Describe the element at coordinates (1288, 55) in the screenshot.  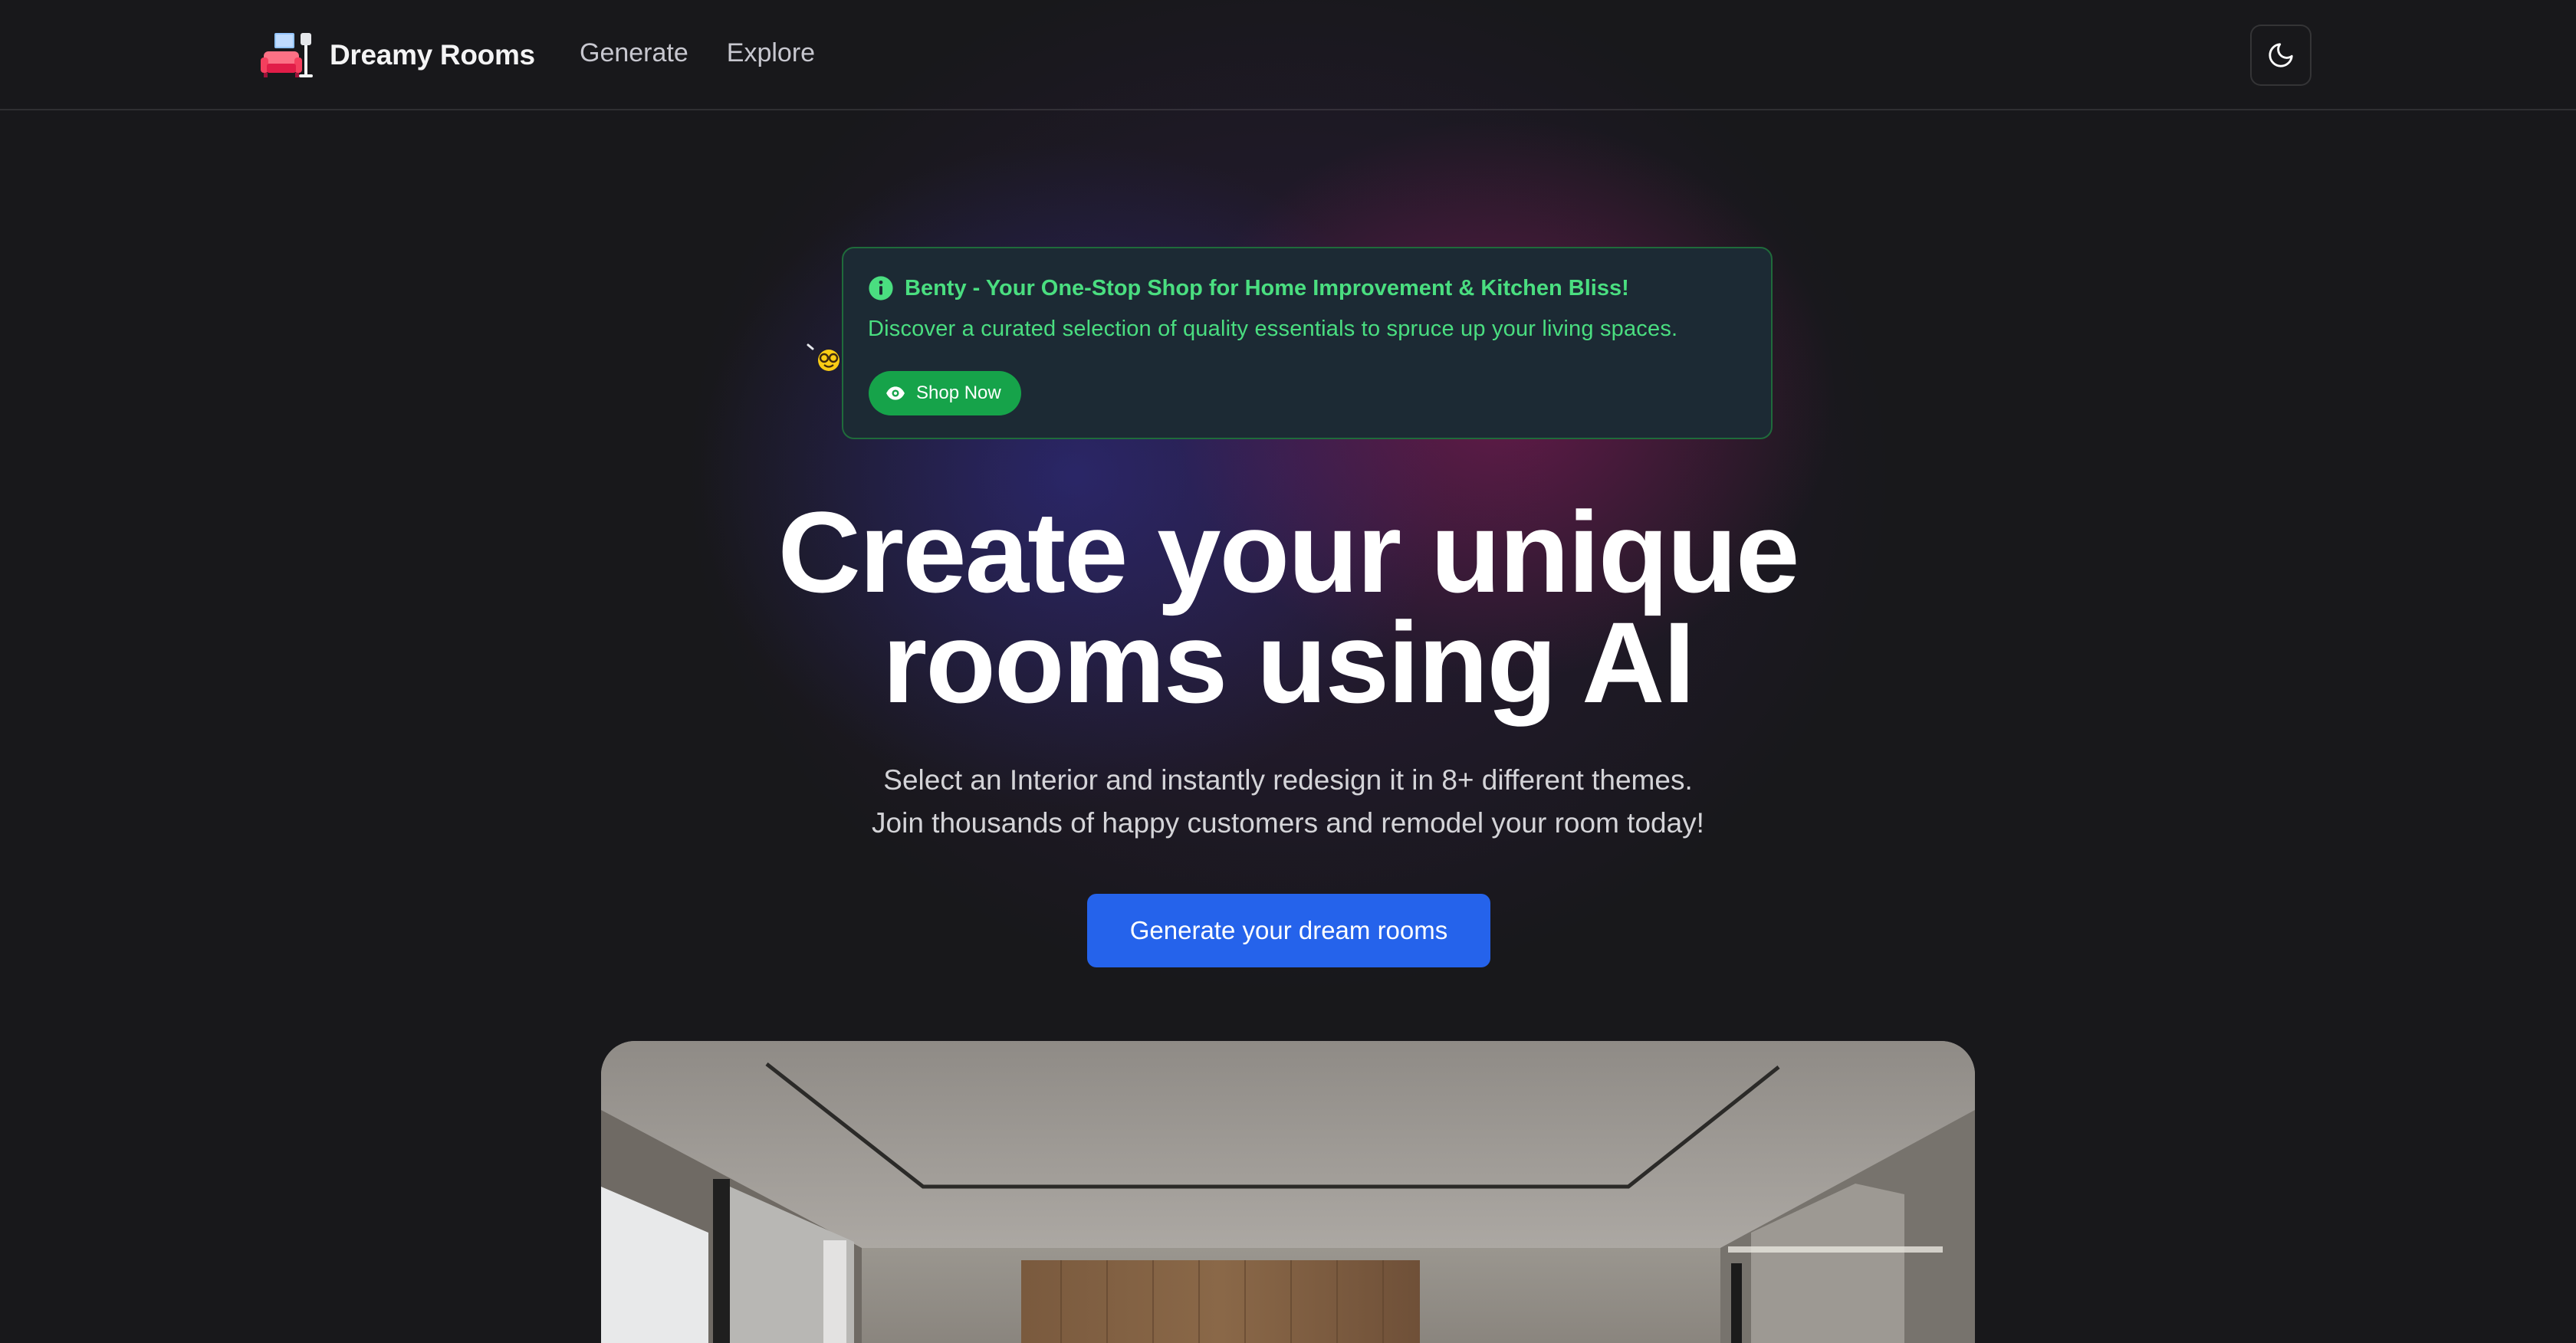
I see `top-navbar: Dreamy Rooms Generate Explore` at that location.